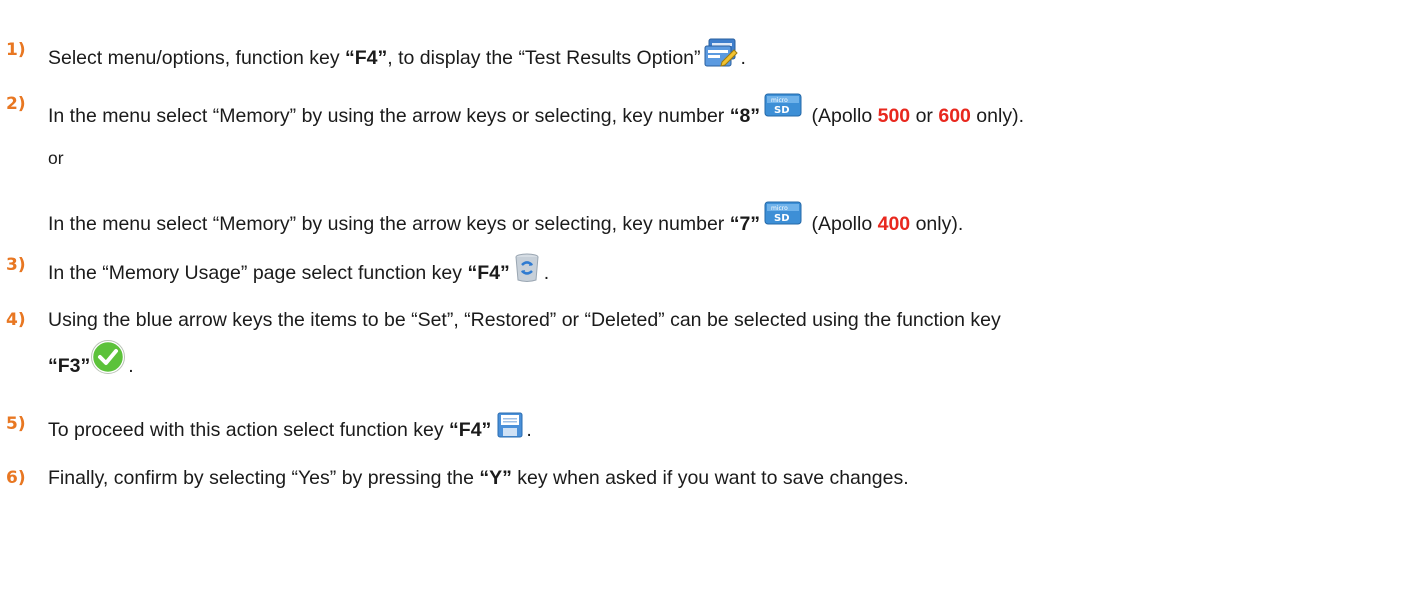 Image resolution: width=1402 pixels, height=601 pixels. Describe the element at coordinates (16, 424) in the screenshot. I see `step-number: 5)` at that location.